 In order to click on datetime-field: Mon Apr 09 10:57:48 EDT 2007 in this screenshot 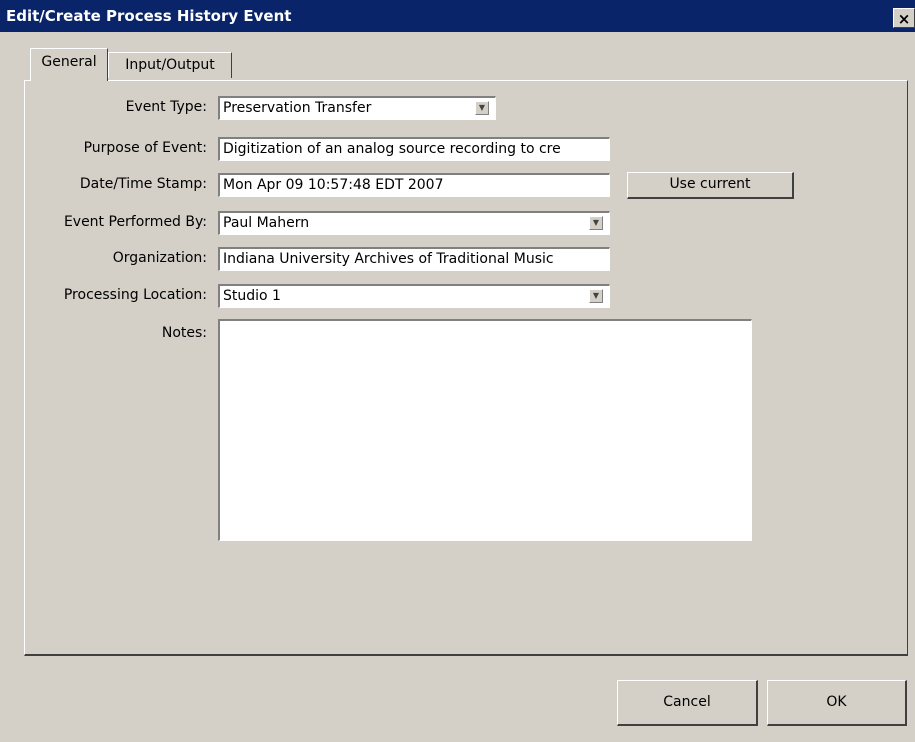, I will do `click(414, 185)`.